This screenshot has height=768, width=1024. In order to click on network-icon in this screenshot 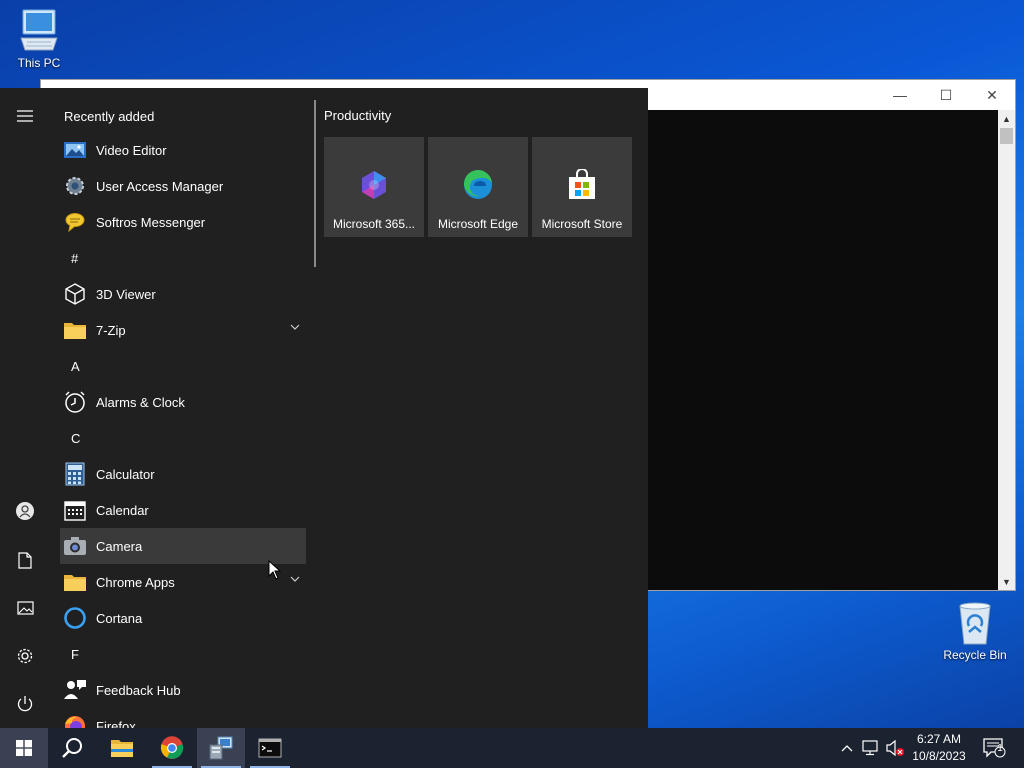, I will do `click(870, 748)`.